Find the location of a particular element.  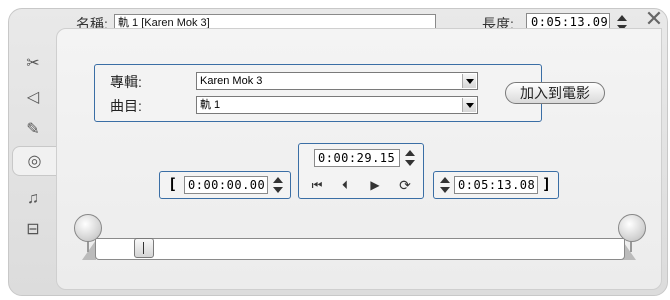

music-note-icon: ♫ is located at coordinates (33, 198).